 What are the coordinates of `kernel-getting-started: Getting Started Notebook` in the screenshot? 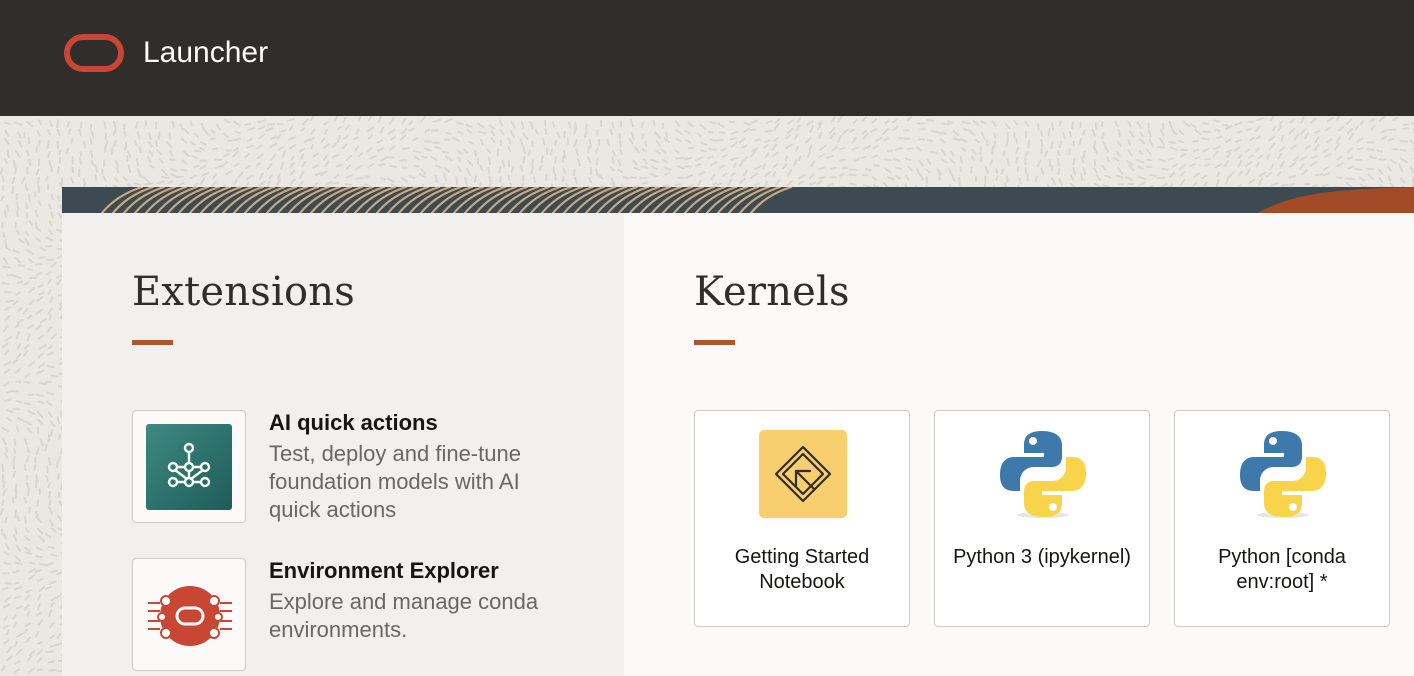 It's located at (802, 518).